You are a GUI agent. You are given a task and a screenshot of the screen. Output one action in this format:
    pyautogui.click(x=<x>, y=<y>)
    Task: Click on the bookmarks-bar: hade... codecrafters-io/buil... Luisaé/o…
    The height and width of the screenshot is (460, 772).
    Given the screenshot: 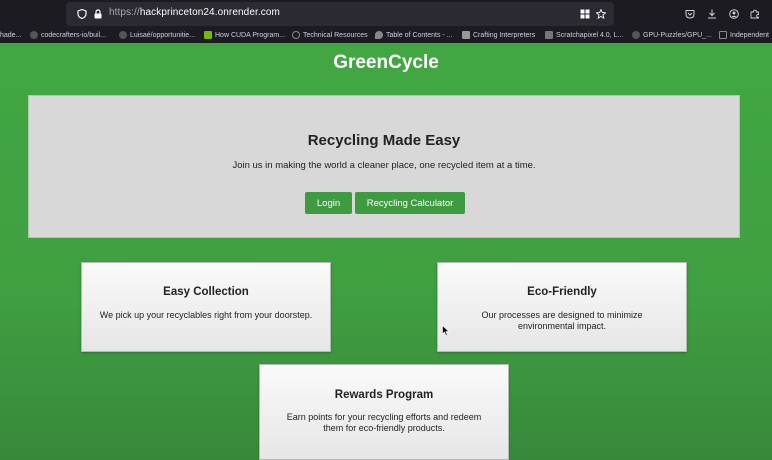 What is the action you would take?
    pyautogui.click(x=386, y=35)
    